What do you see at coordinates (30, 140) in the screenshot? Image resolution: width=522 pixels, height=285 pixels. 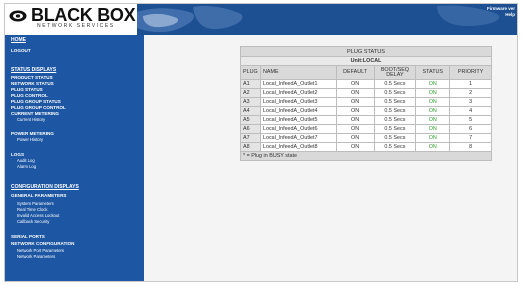 I see `nav-power-history: Power History` at bounding box center [30, 140].